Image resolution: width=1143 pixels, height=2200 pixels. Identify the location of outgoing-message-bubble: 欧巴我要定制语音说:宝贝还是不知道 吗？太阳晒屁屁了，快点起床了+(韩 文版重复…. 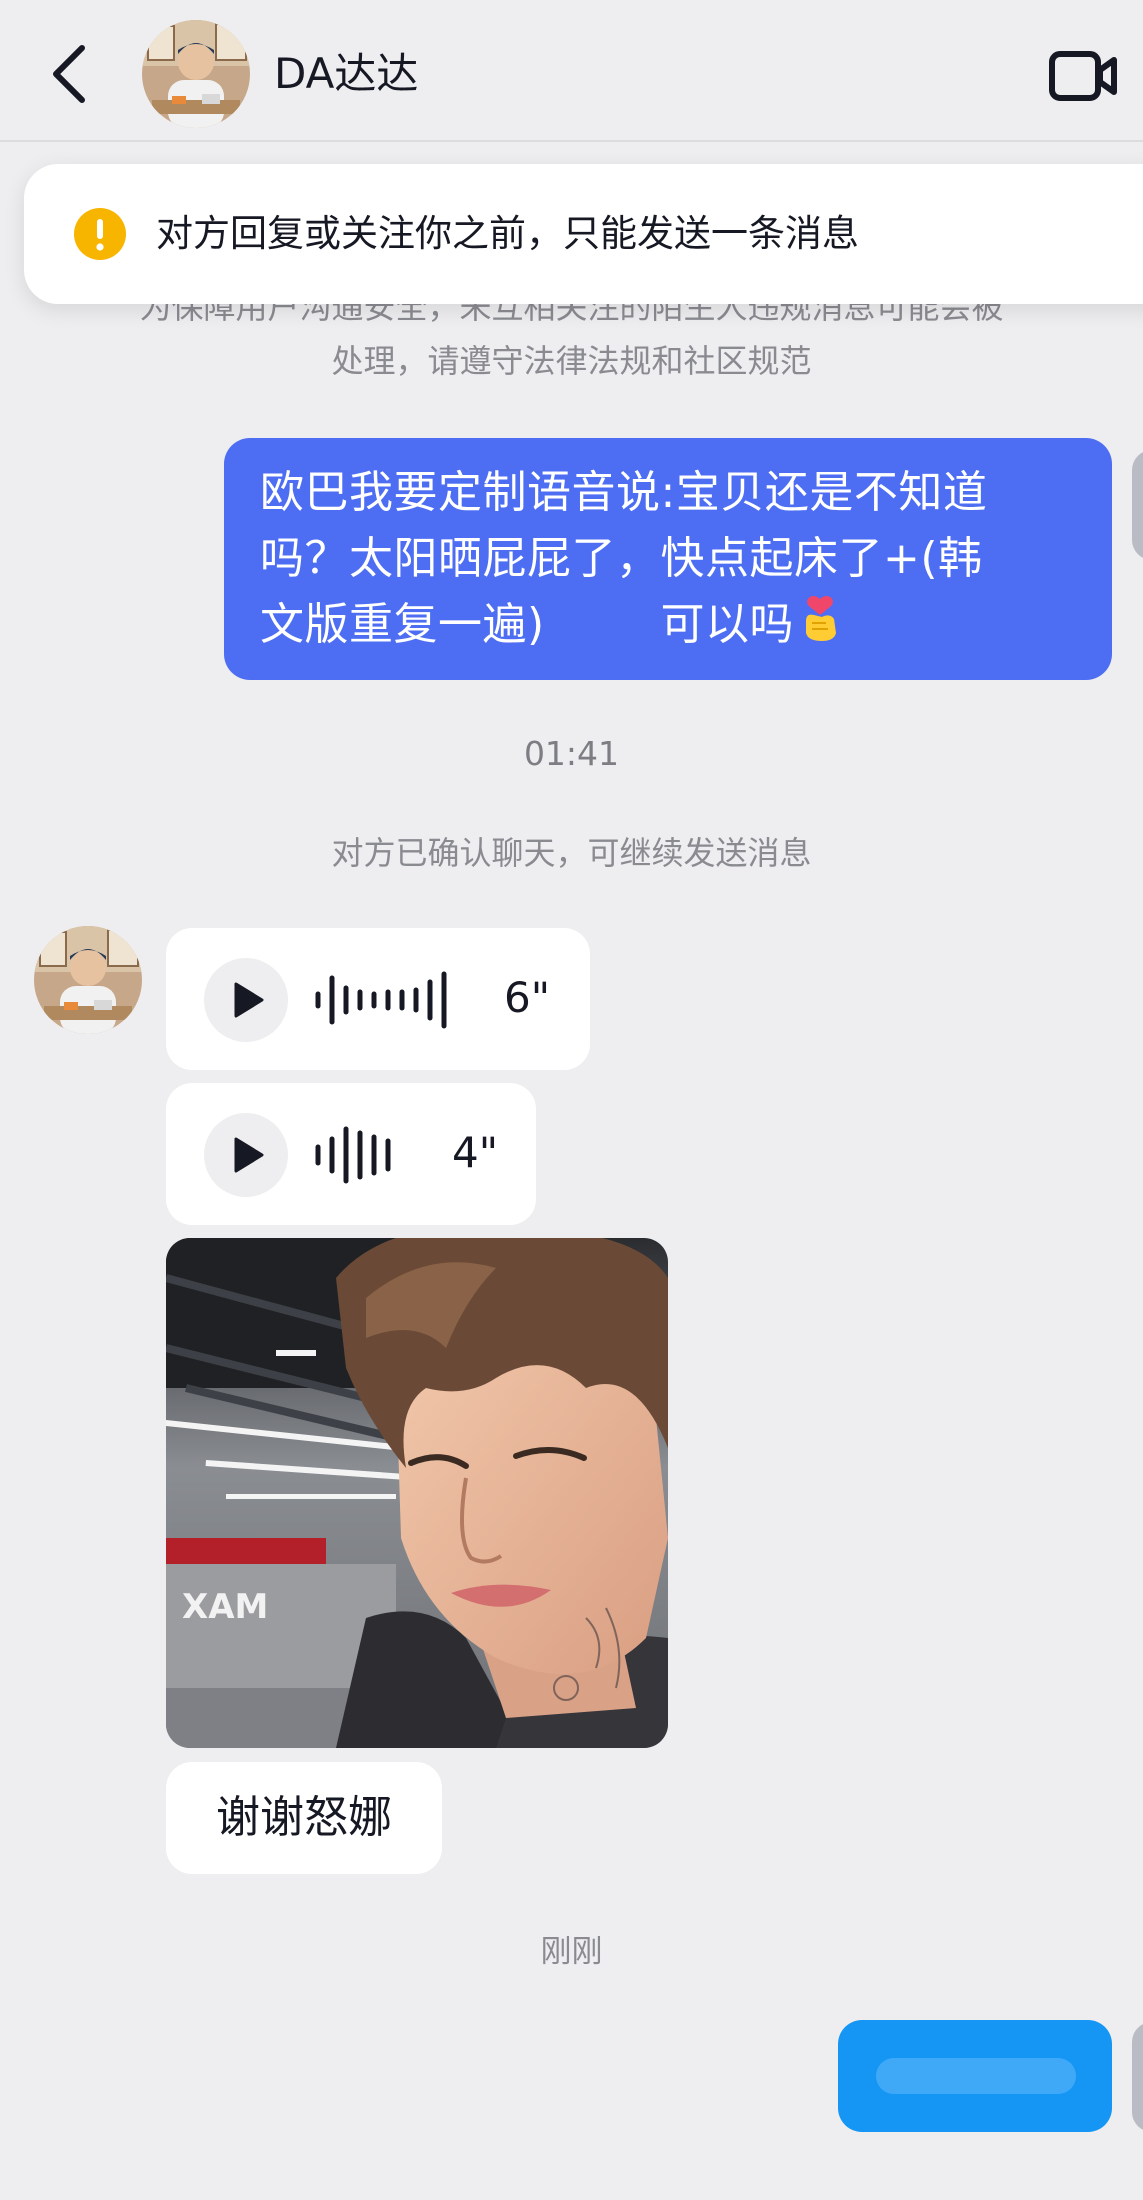
(668, 559).